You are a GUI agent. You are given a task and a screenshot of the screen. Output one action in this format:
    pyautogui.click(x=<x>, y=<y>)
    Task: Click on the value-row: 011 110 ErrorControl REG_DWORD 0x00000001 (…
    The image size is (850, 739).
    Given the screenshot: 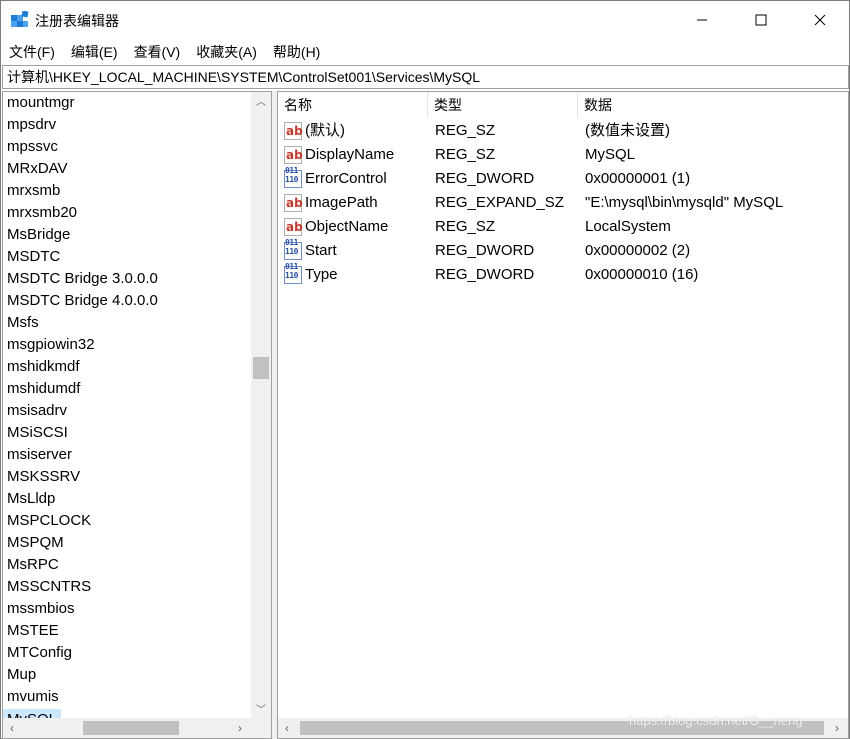 What is the action you would take?
    pyautogui.click(x=563, y=178)
    